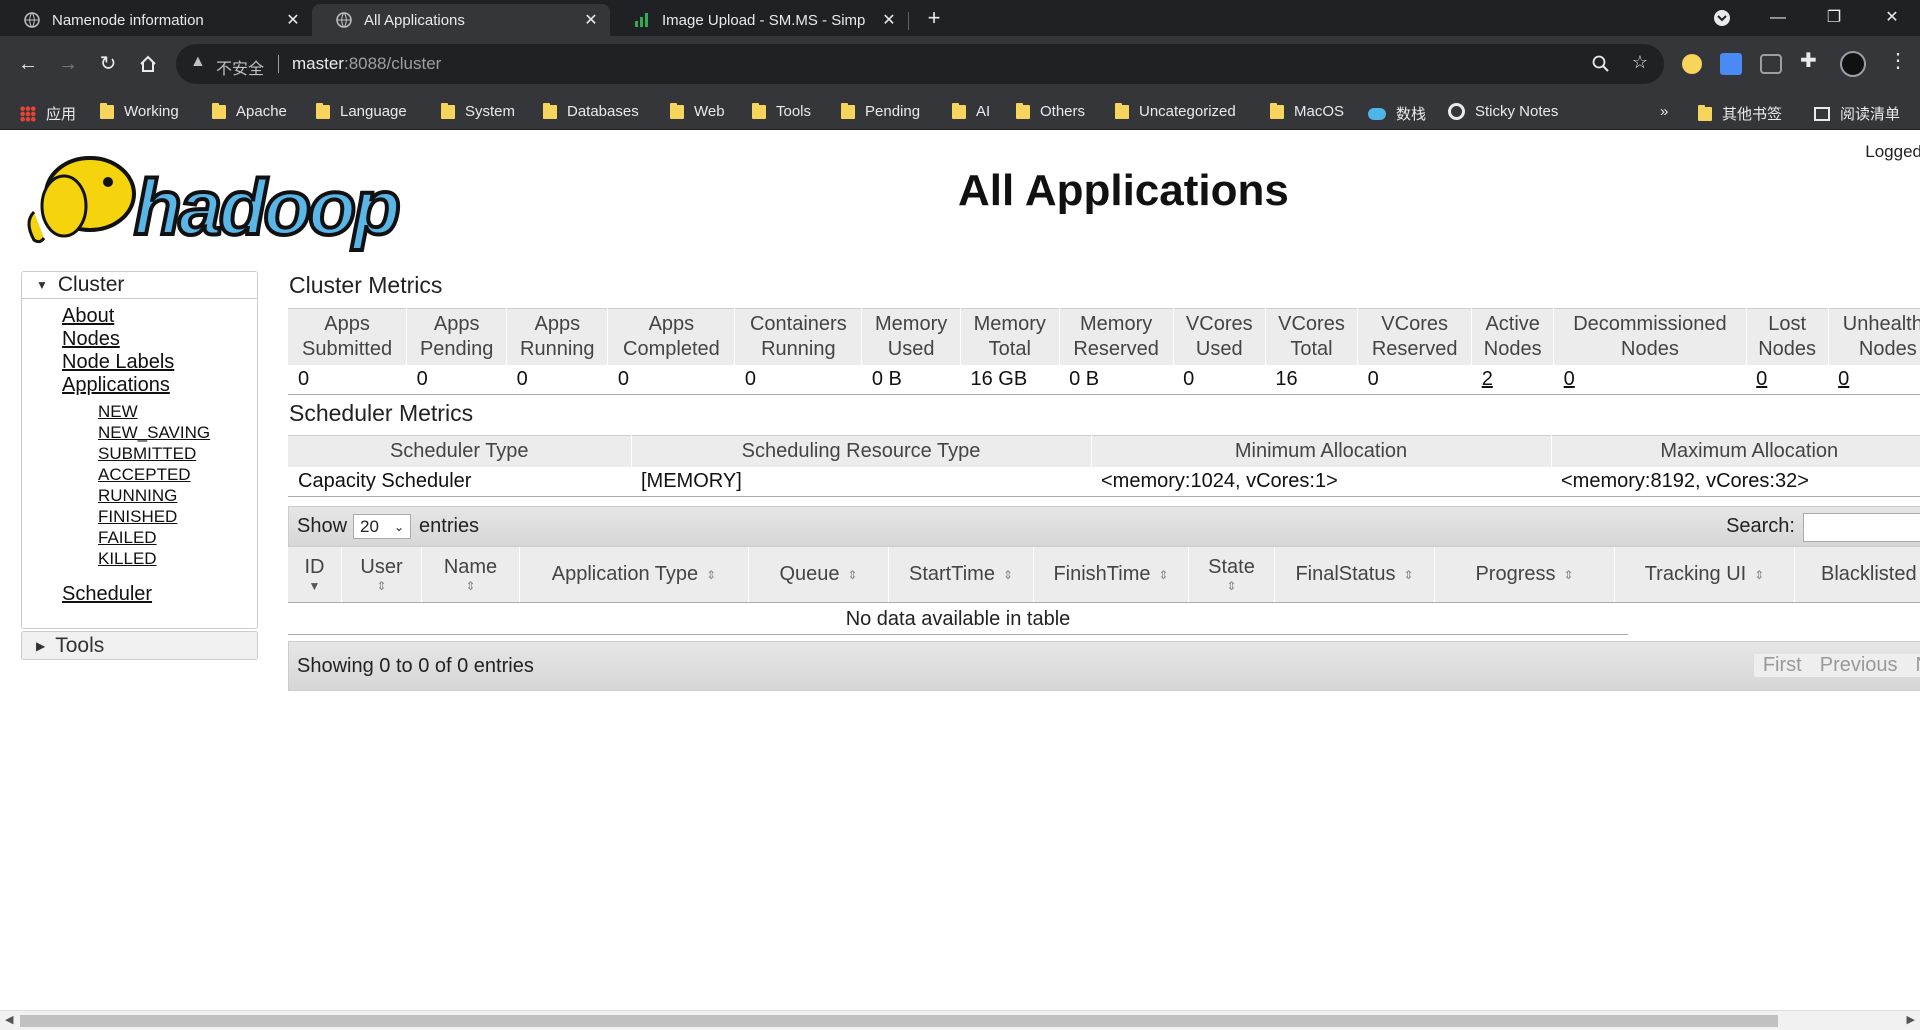 Image resolution: width=1920 pixels, height=1030 pixels. Describe the element at coordinates (177, 411) in the screenshot. I see `nav-state-new-link: NEW` at that location.